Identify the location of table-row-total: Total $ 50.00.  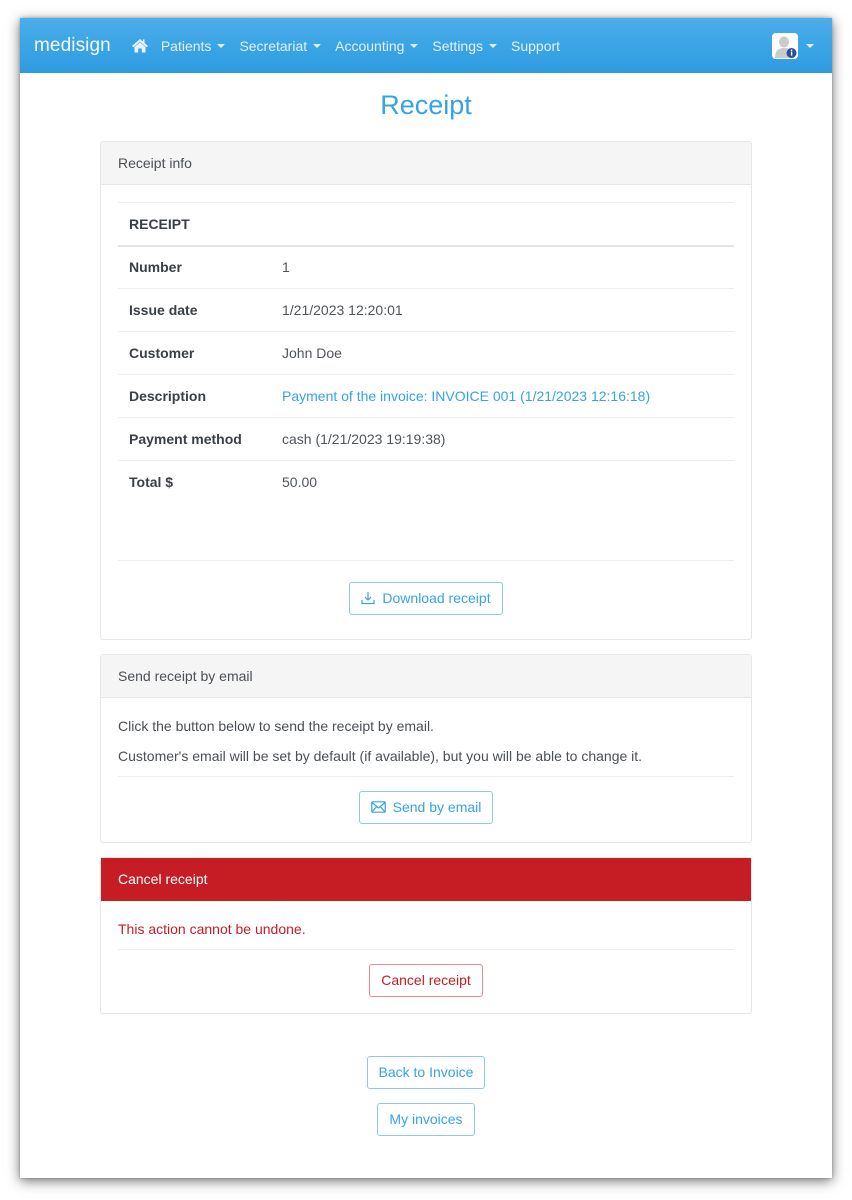
(426, 482).